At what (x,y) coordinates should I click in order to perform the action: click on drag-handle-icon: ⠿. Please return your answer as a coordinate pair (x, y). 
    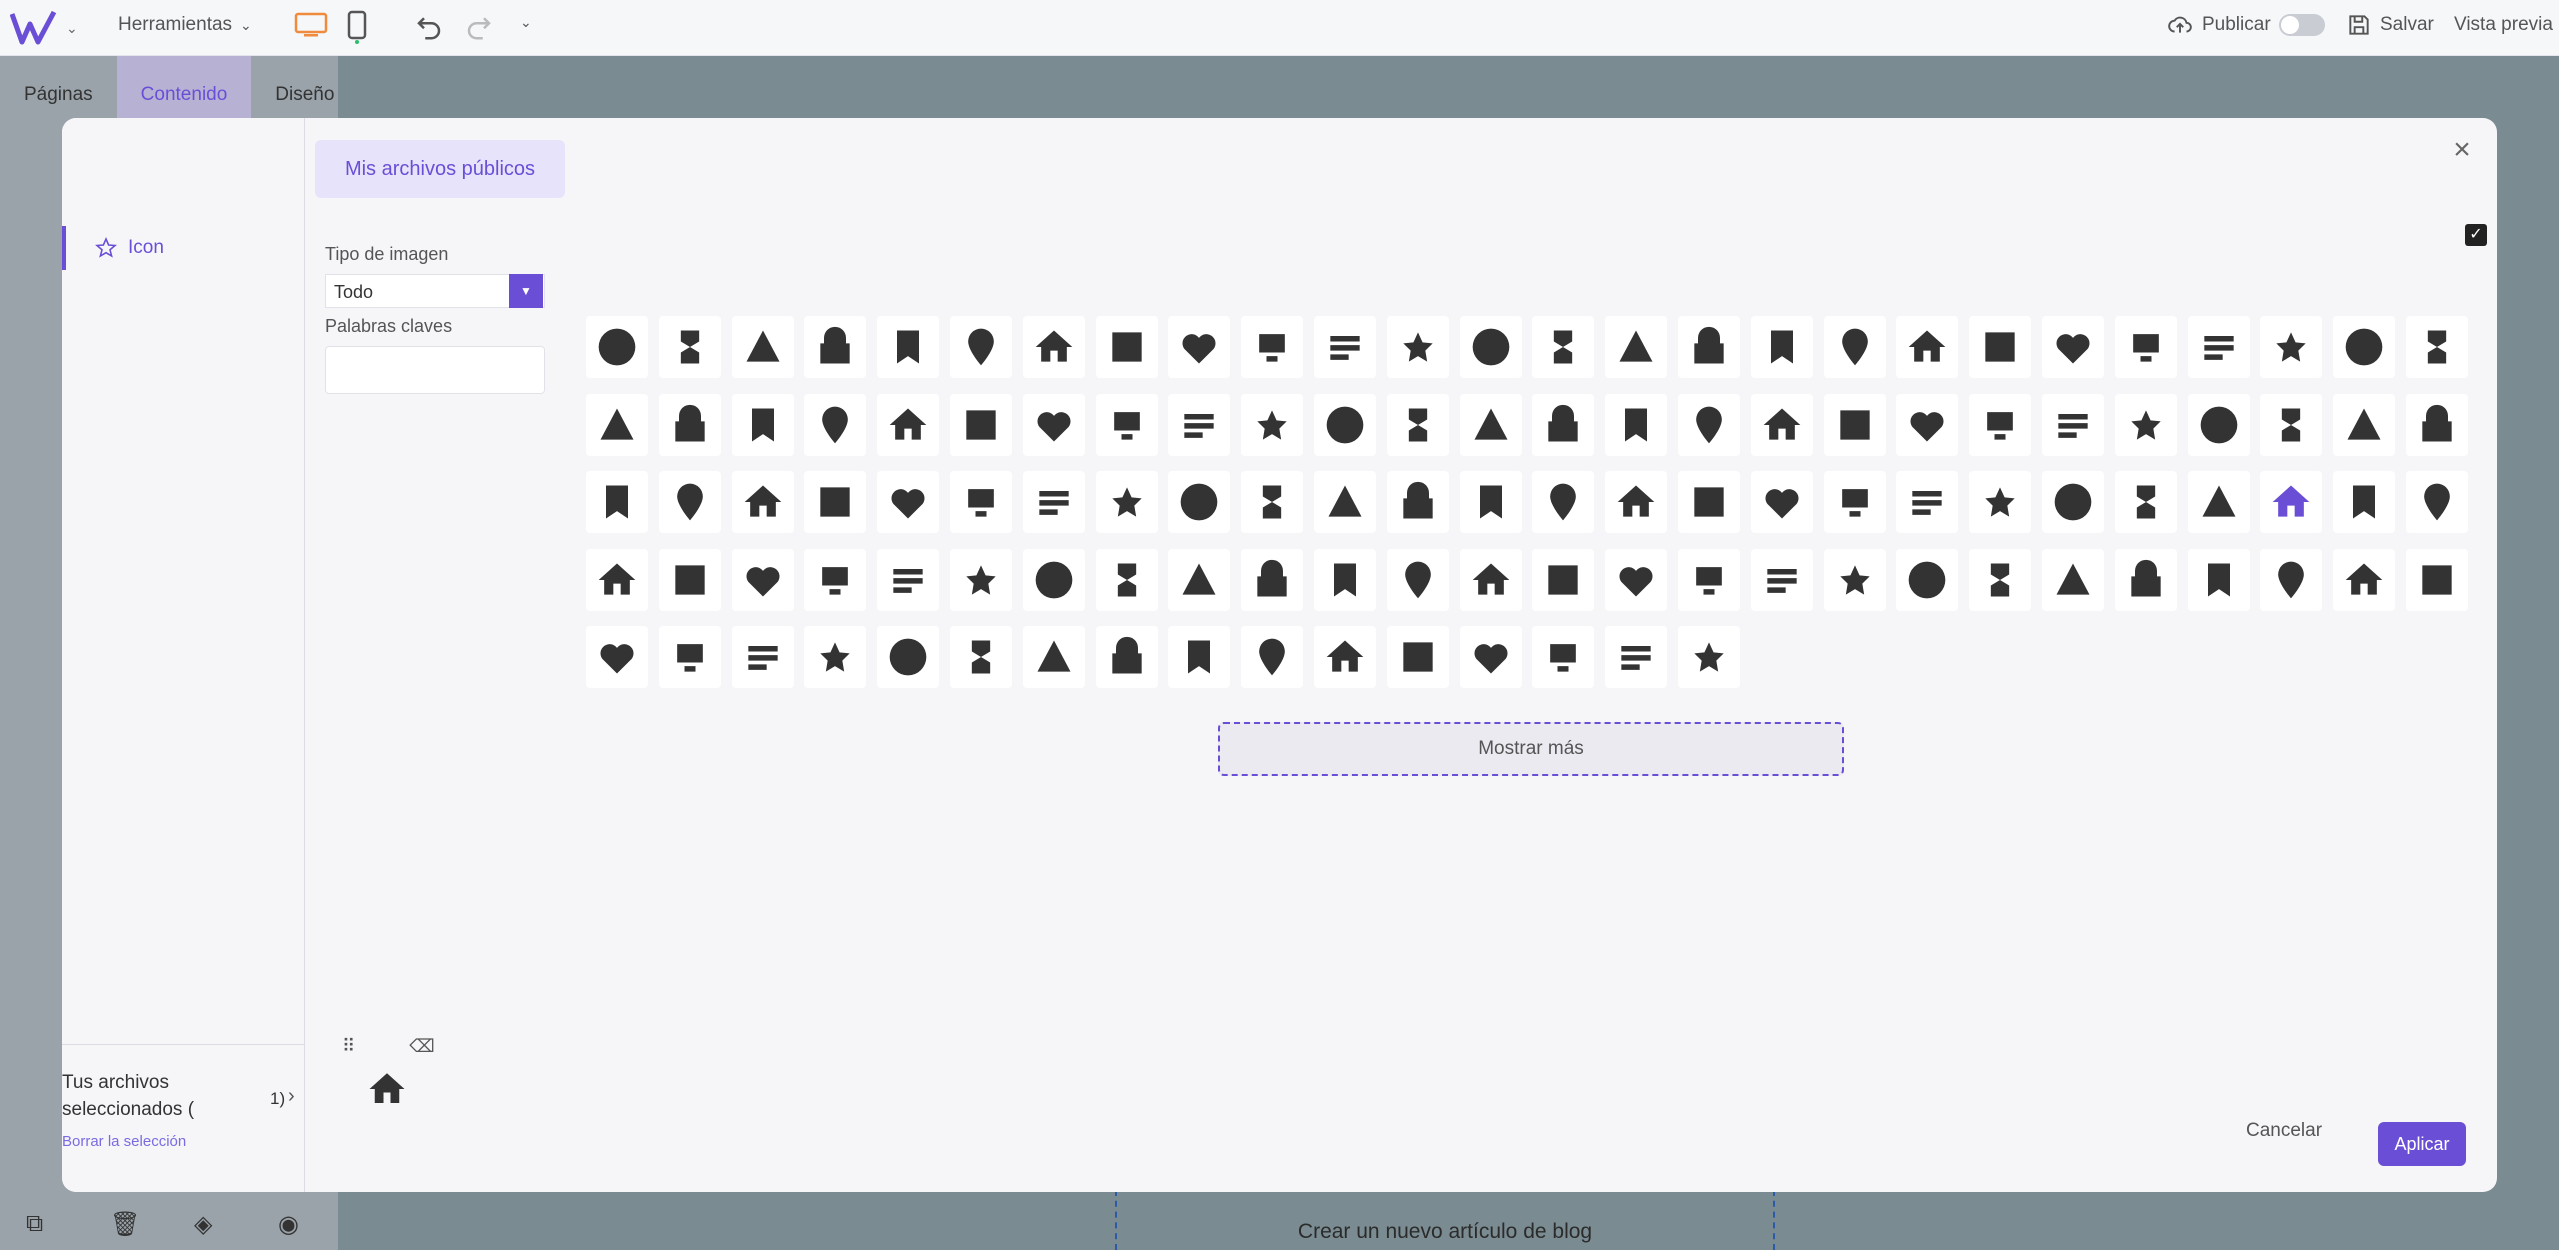
    Looking at the image, I should click on (348, 1046).